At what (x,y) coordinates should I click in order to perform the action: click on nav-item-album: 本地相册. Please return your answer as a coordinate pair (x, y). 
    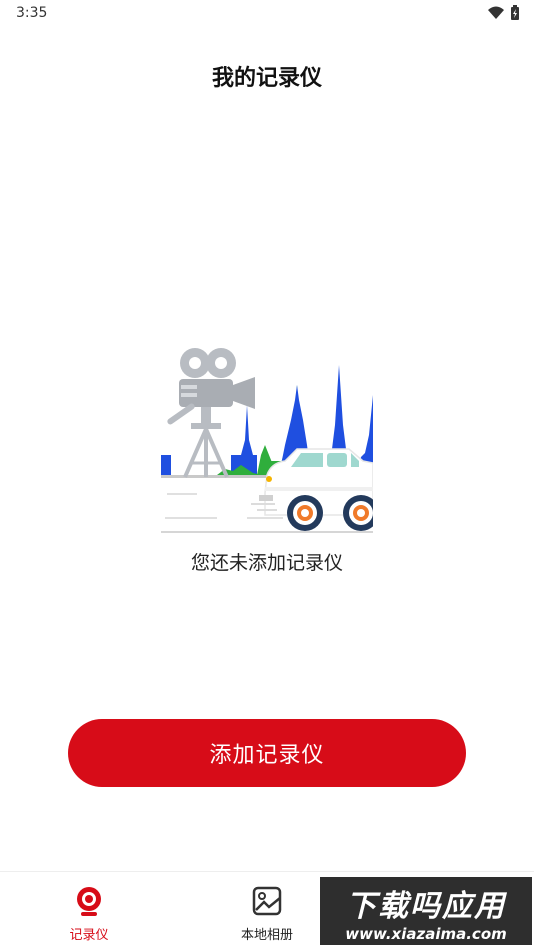
    Looking at the image, I should click on (267, 914).